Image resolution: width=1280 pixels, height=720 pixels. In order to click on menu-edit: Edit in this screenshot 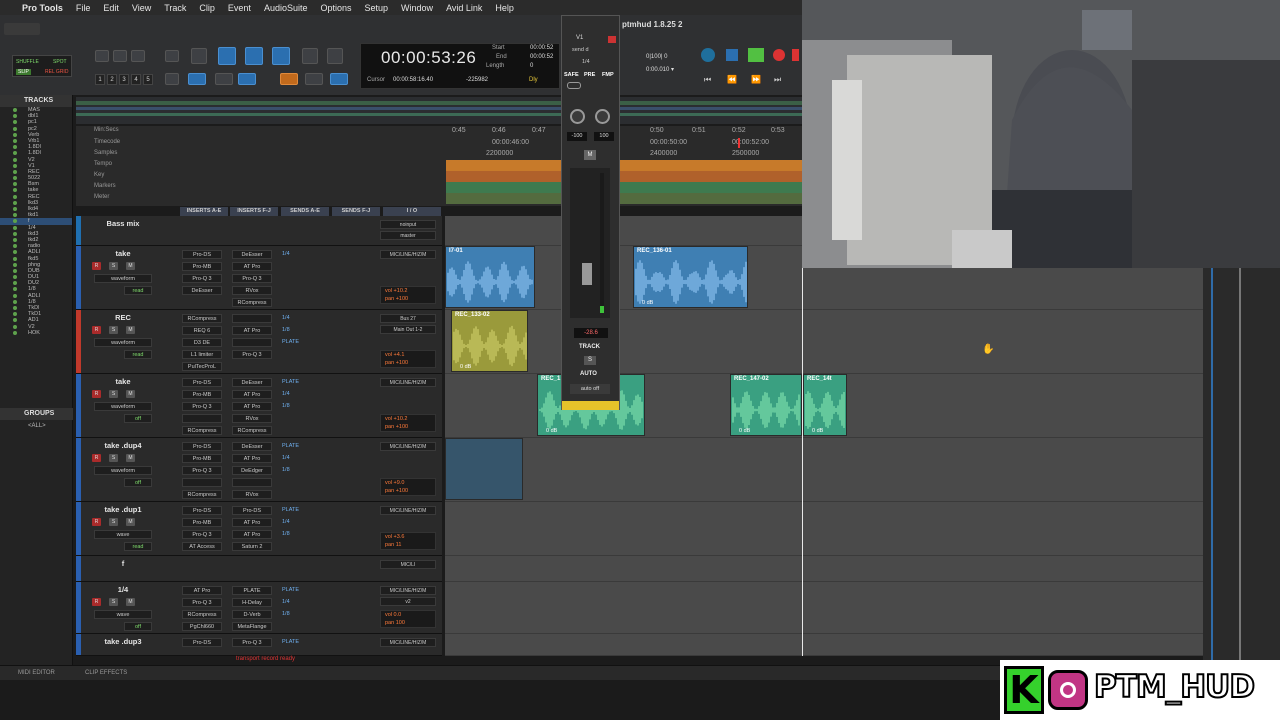, I will do `click(111, 8)`.